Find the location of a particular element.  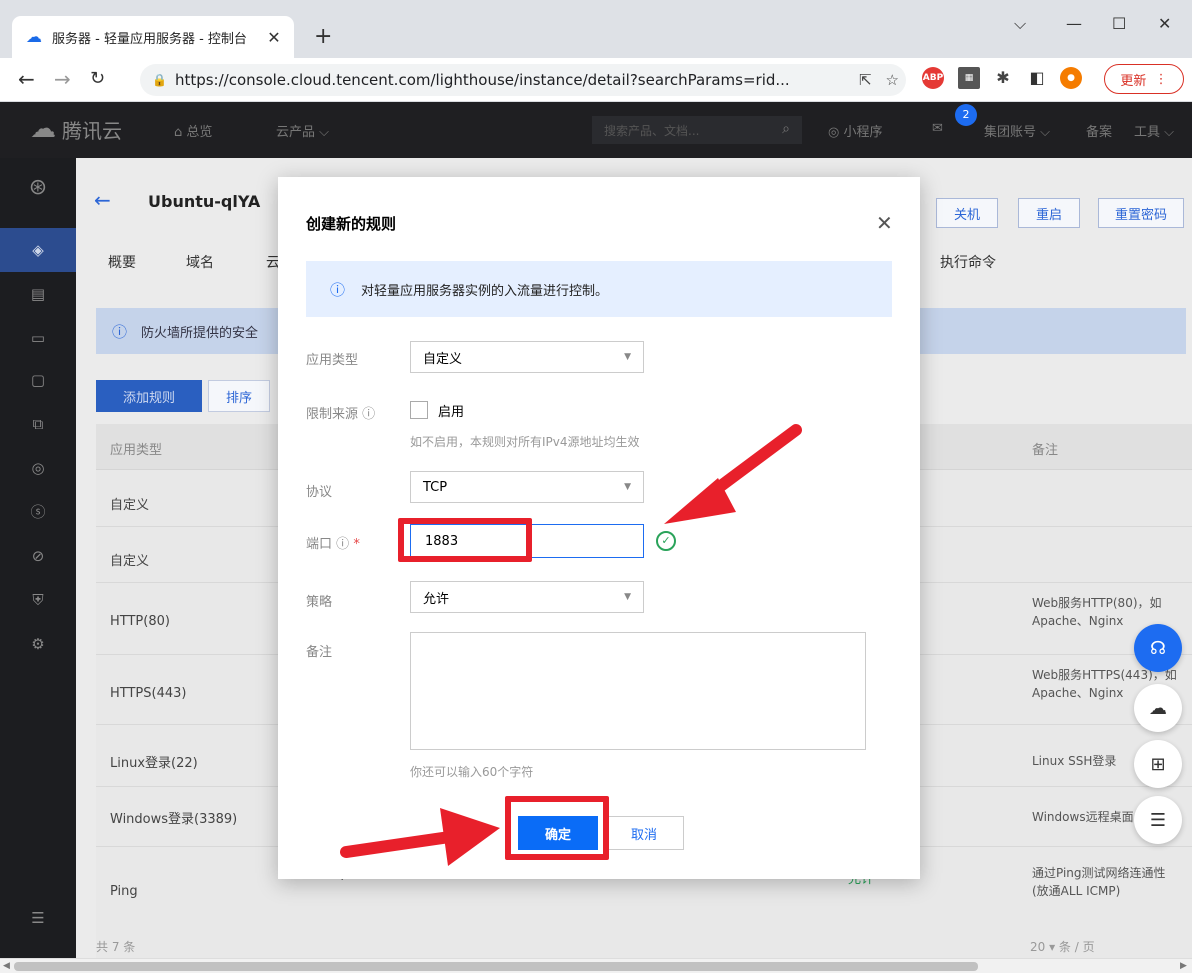

tencent-cloud-icon: ☁ is located at coordinates (34, 36).